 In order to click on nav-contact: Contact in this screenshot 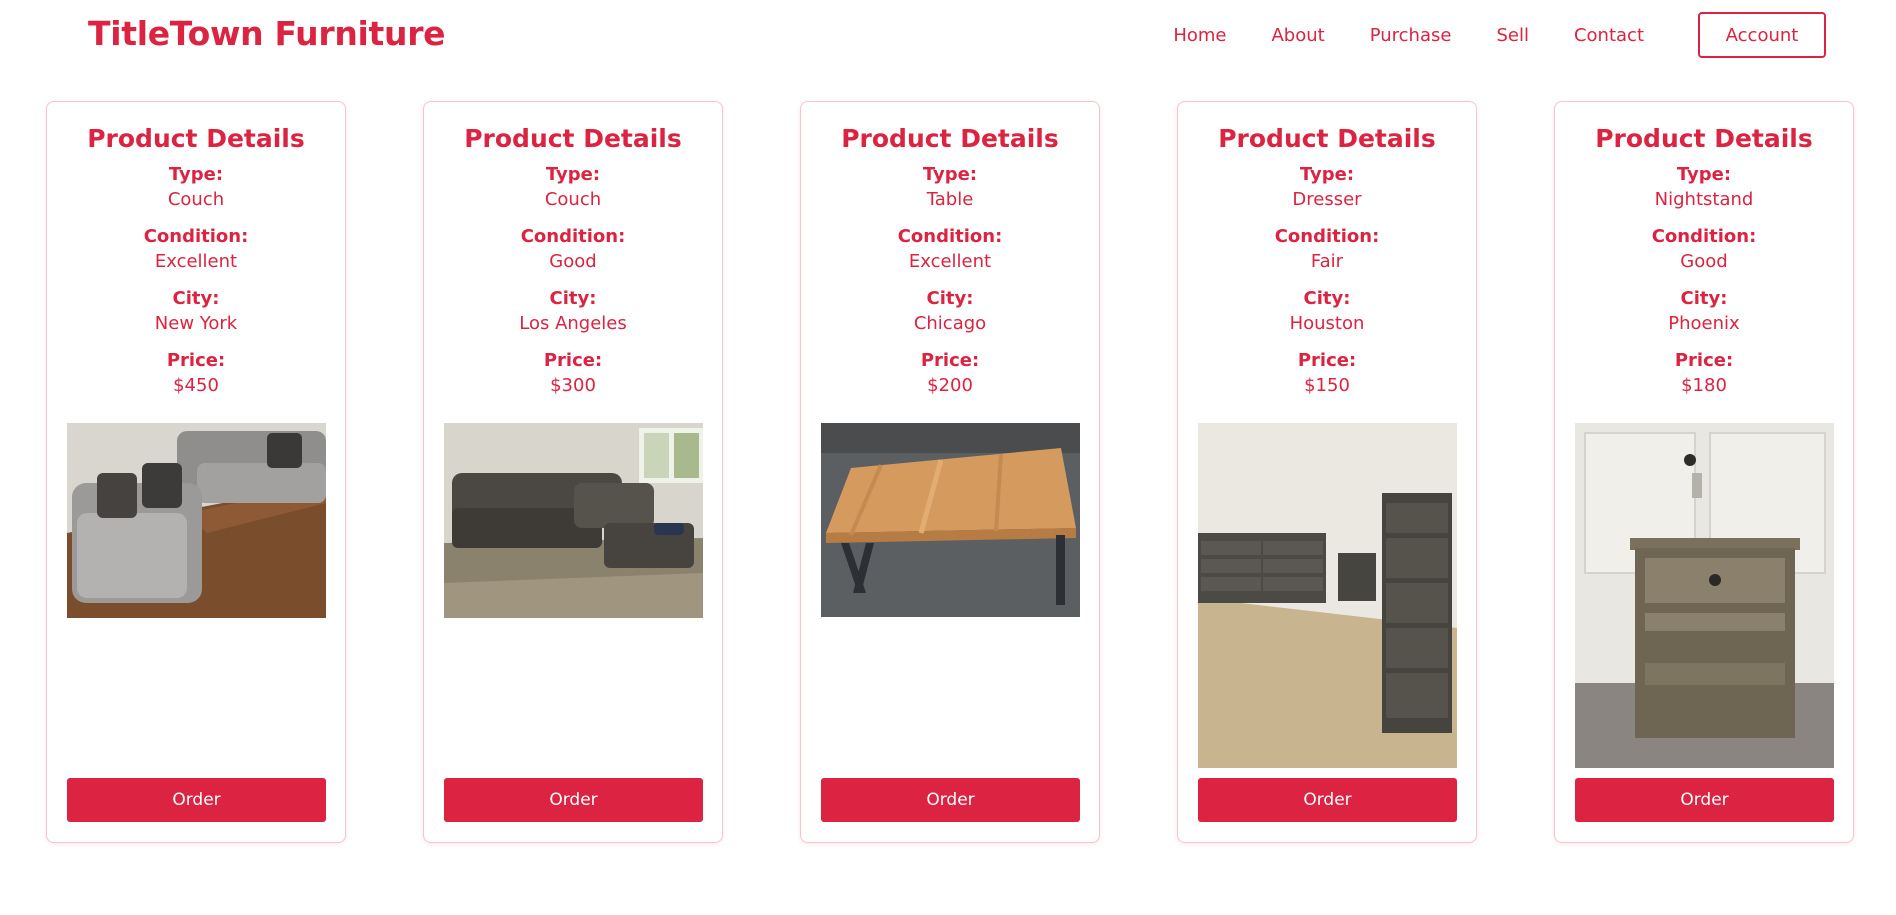, I will do `click(1609, 35)`.